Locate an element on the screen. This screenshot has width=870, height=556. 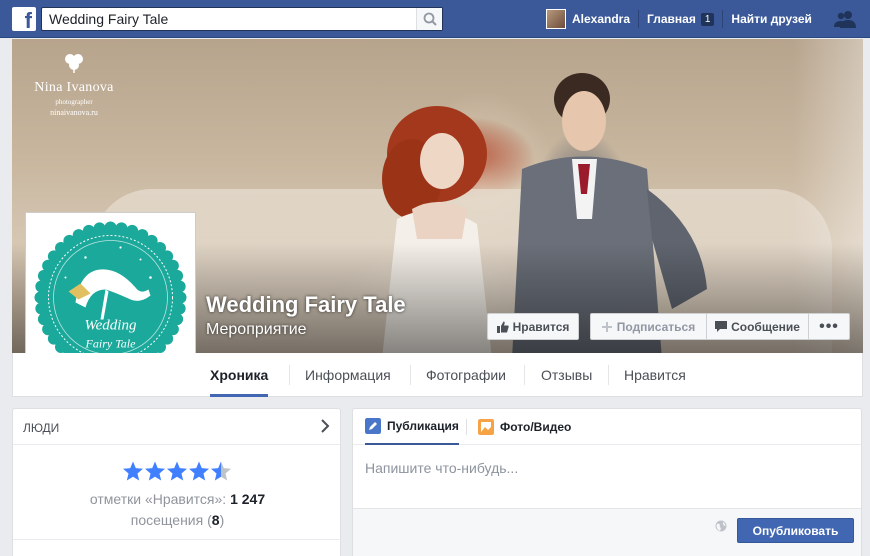
facebook-logo-icon: f is located at coordinates (24, 19).